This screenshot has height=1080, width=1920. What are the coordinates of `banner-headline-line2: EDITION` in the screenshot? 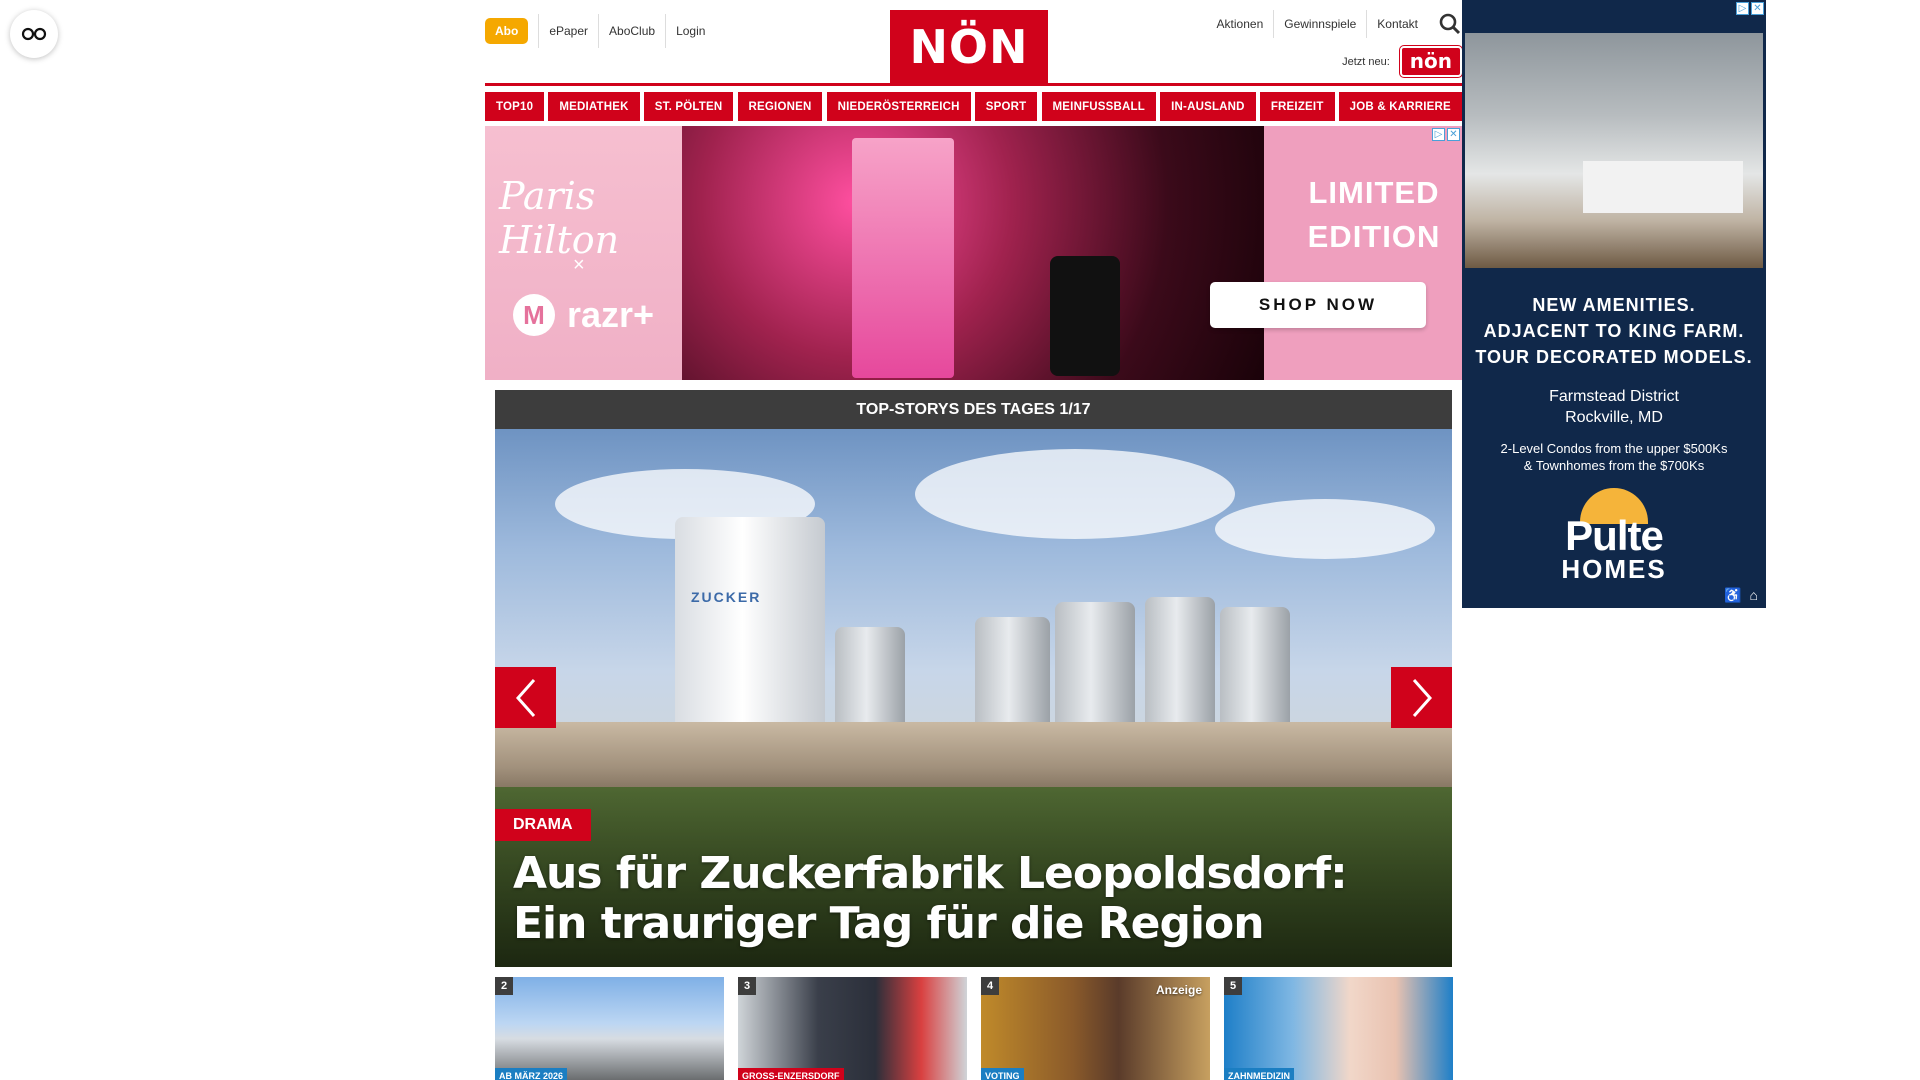 It's located at (1374, 236).